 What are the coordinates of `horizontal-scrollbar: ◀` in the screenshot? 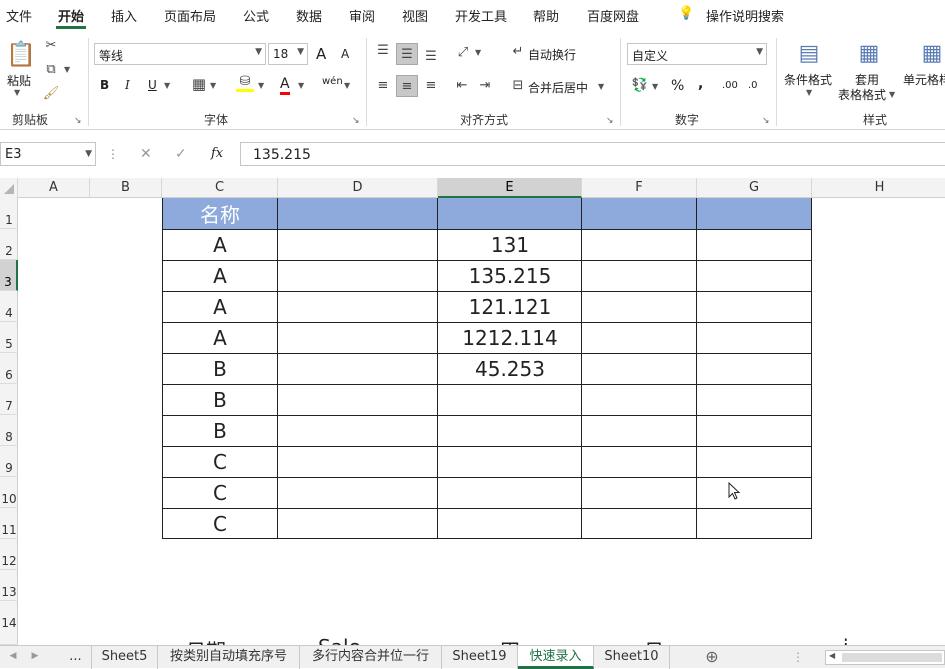 It's located at (885, 657).